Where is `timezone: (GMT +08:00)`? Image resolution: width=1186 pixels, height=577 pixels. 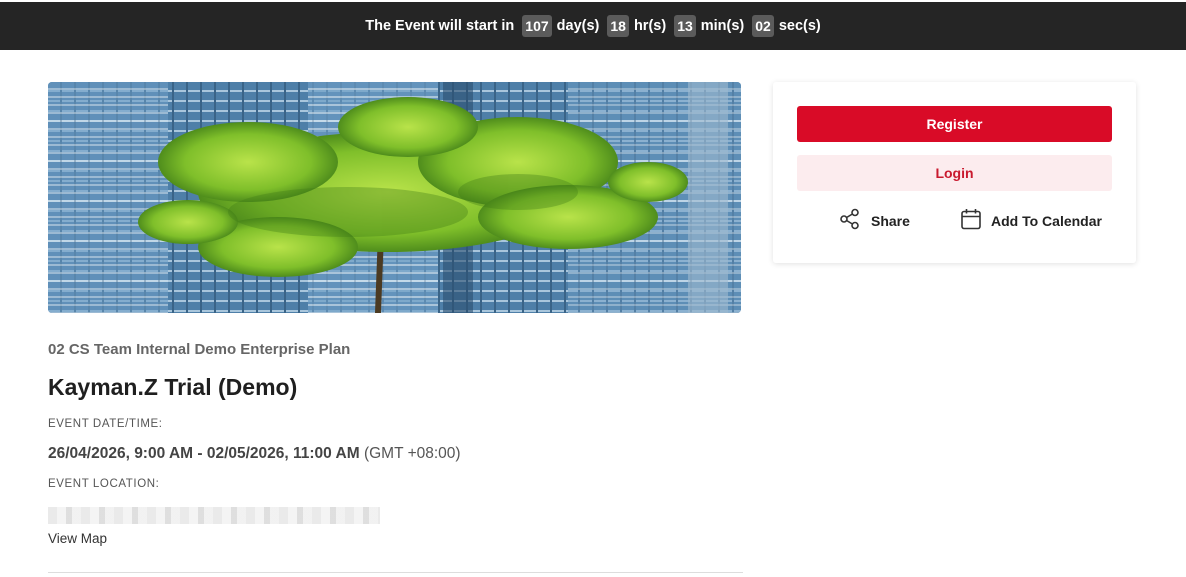
timezone: (GMT +08:00) is located at coordinates (412, 453).